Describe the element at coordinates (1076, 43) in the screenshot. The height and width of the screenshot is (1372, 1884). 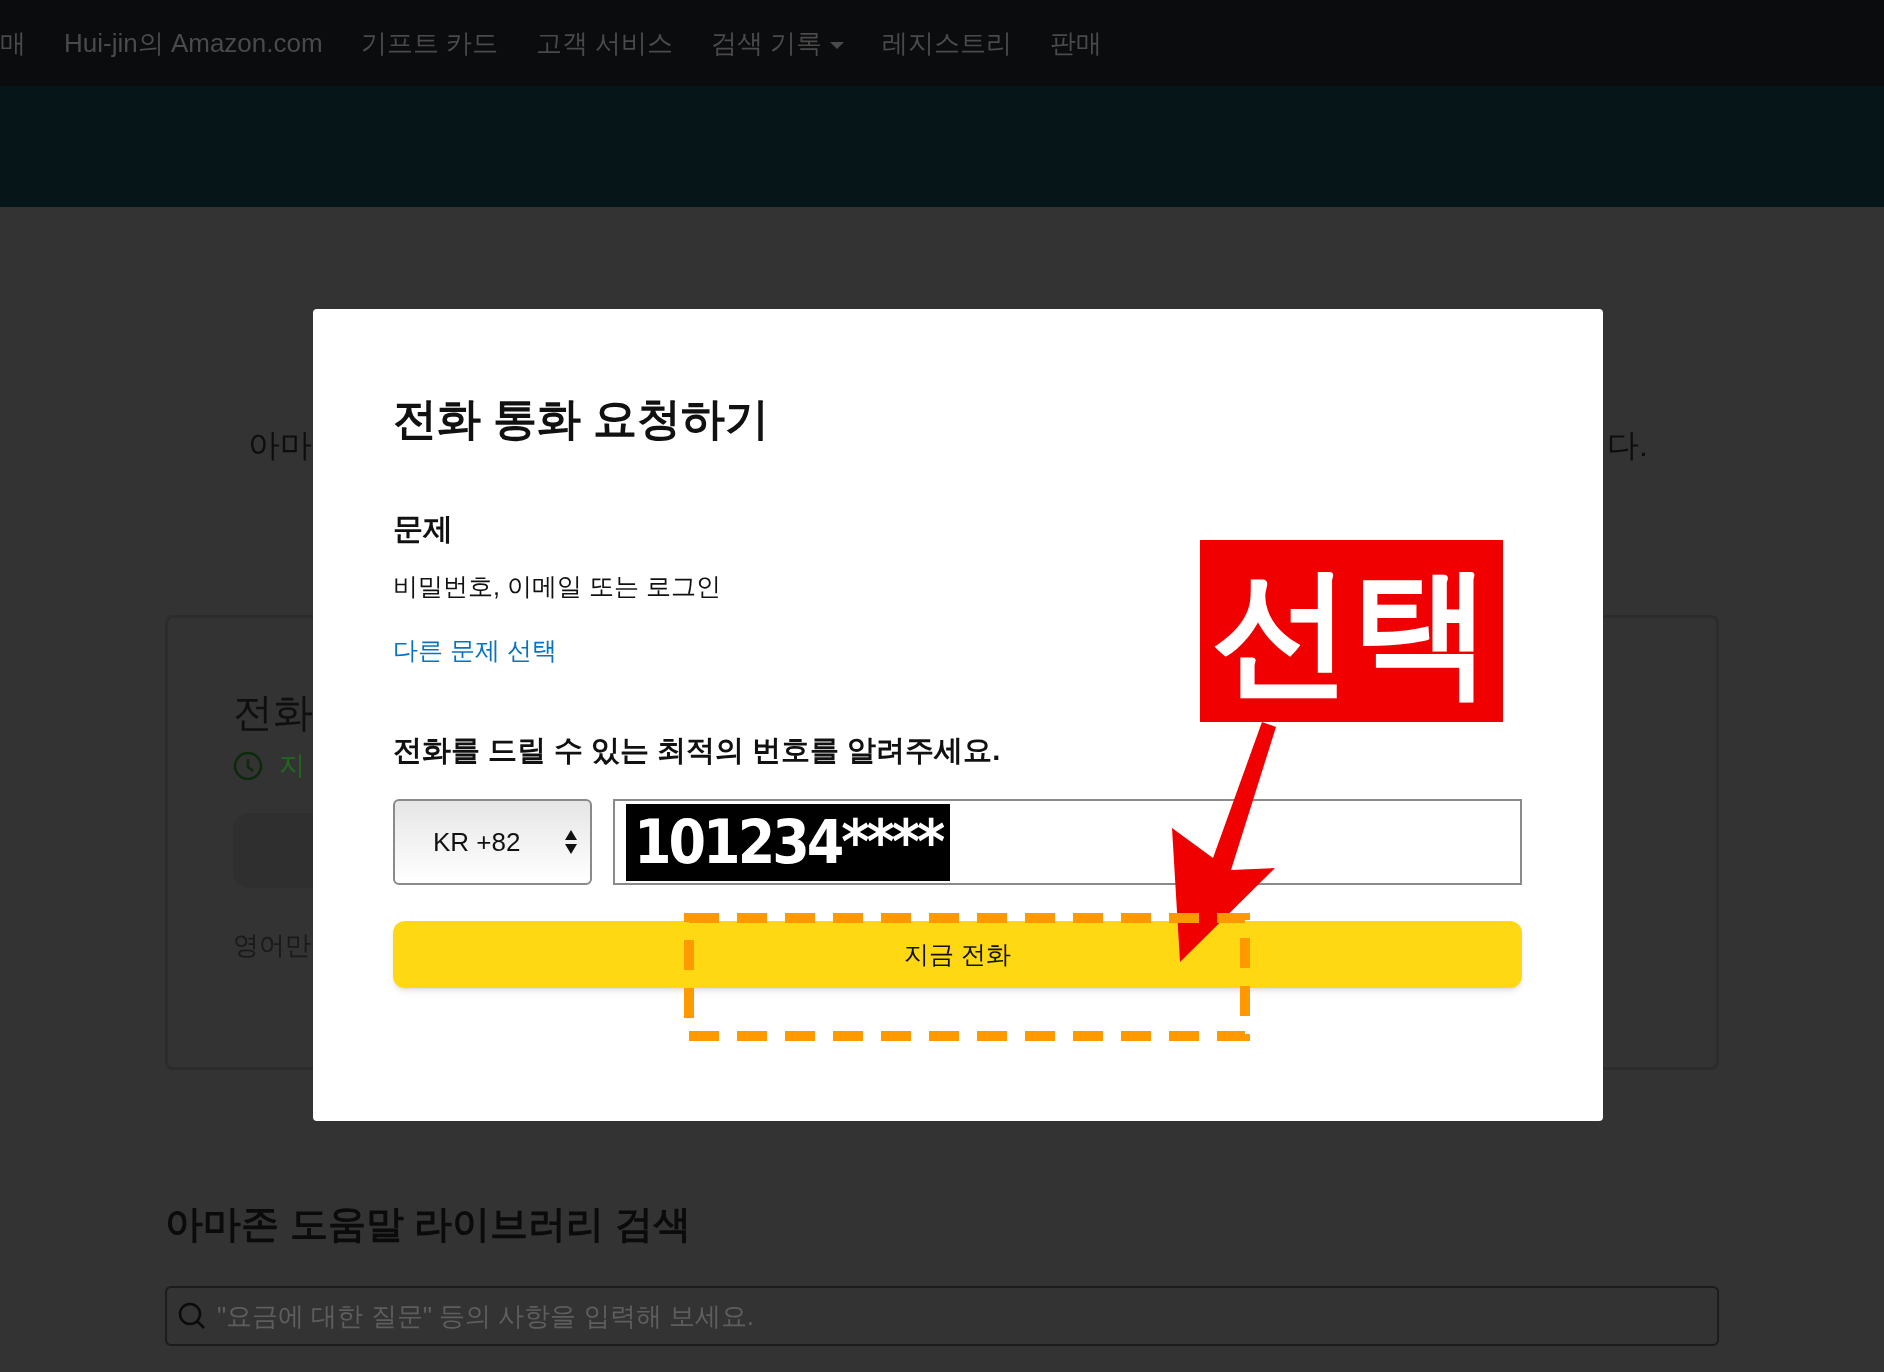
I see `nav-link: 판매` at that location.